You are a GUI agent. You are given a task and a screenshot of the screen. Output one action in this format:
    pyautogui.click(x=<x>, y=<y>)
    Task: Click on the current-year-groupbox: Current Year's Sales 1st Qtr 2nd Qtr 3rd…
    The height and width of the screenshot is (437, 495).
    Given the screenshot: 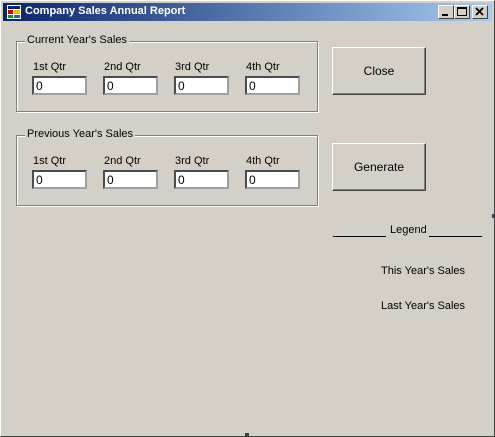 What is the action you would take?
    pyautogui.click(x=167, y=73)
    